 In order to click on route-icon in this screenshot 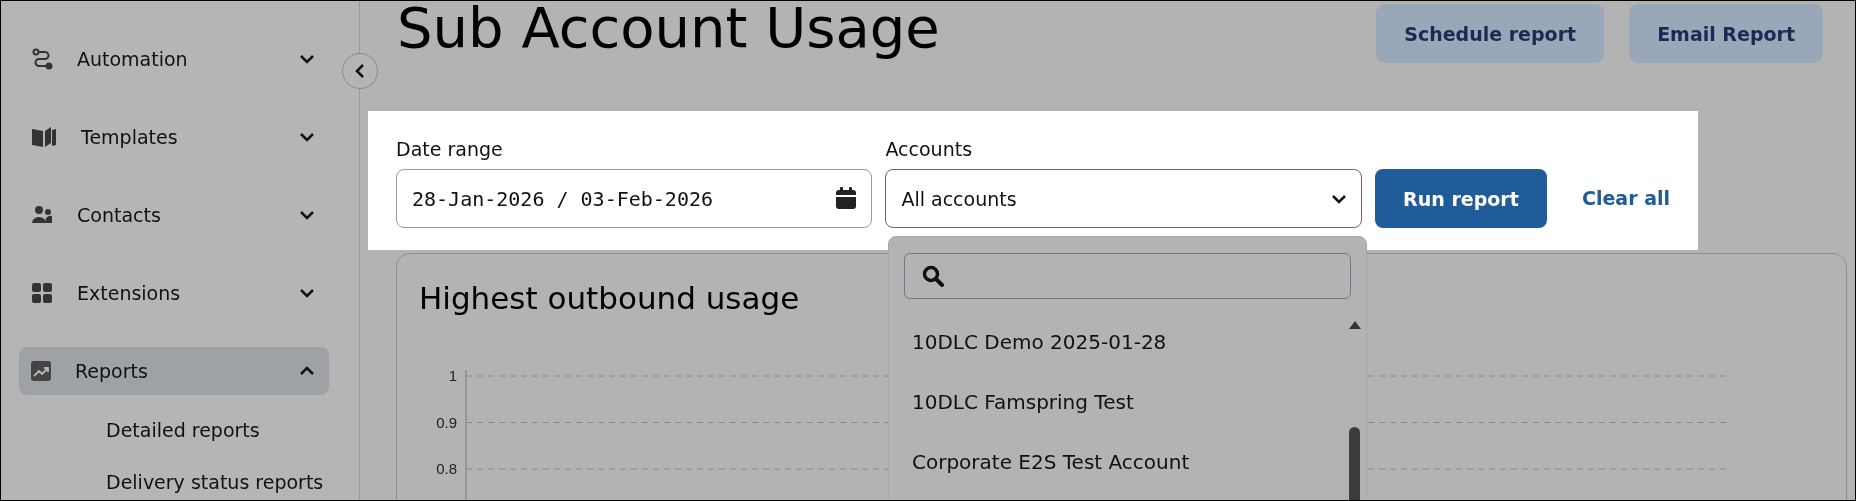, I will do `click(42, 59)`.